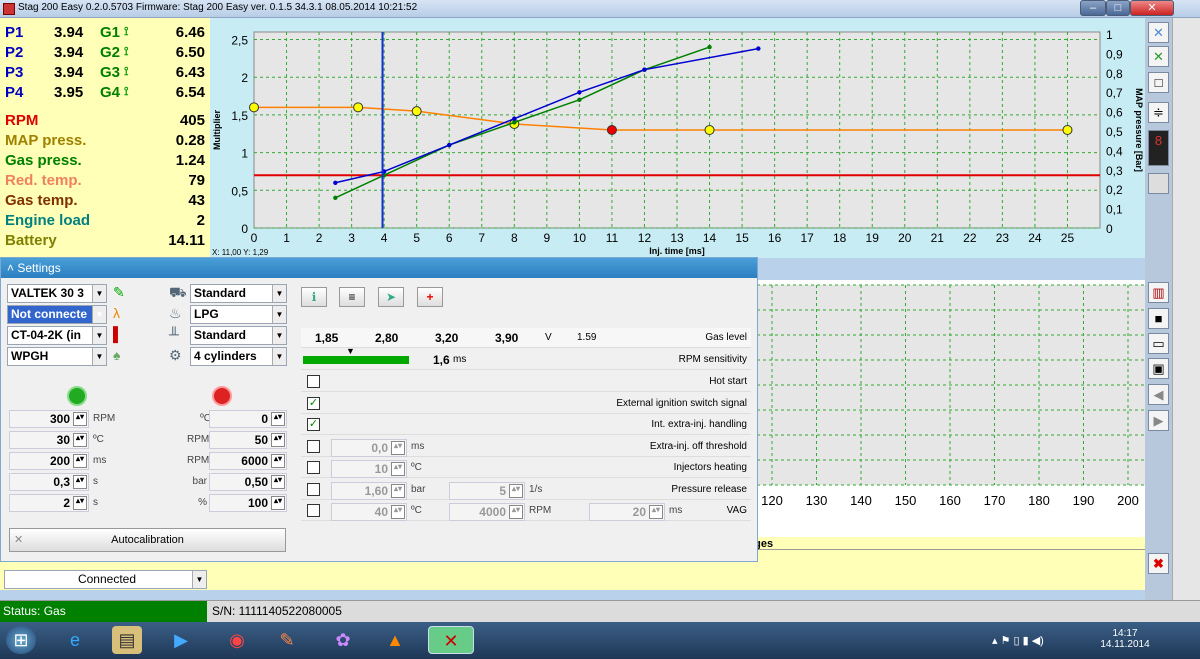  I want to click on zoom-icon: ✕, so click(1158, 32).